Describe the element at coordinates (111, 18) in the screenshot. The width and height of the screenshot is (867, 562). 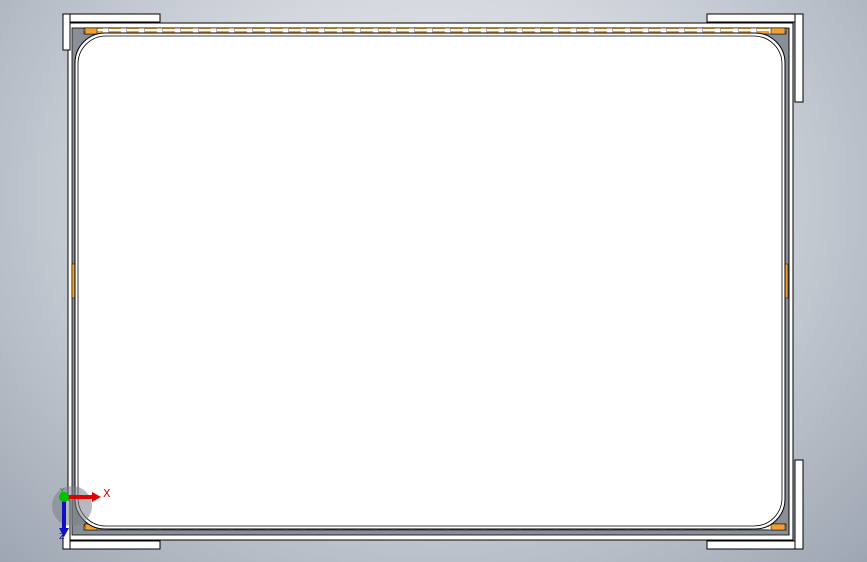
I see `bracket-top-left` at that location.